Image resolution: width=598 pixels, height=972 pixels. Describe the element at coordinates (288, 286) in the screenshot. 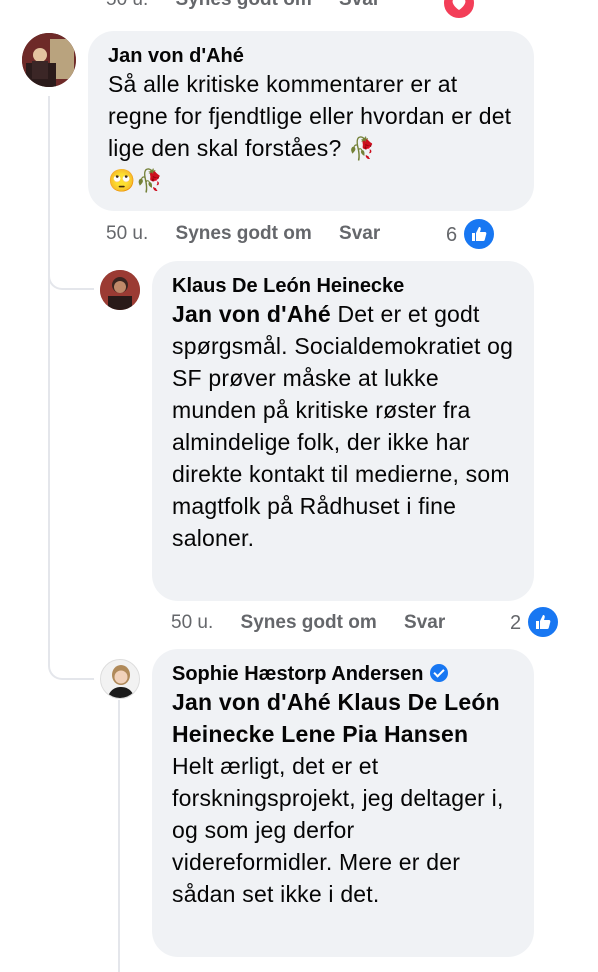

I see `comment-author: Klaus De León Heinecke` at that location.